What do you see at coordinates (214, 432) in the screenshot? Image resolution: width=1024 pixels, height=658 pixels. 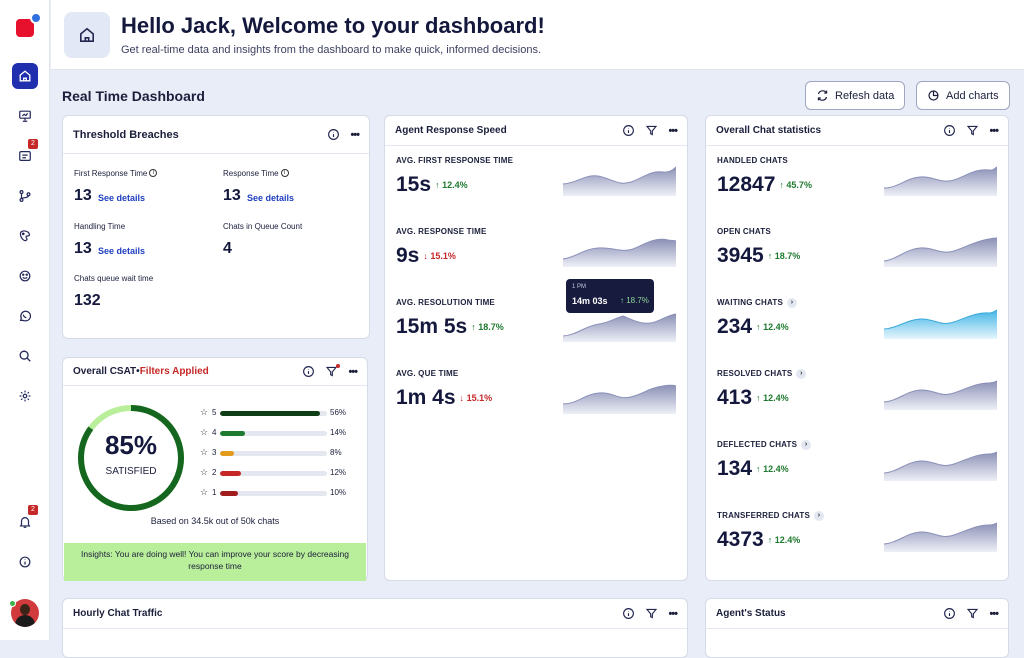 I see `rating-star-number: 4` at bounding box center [214, 432].